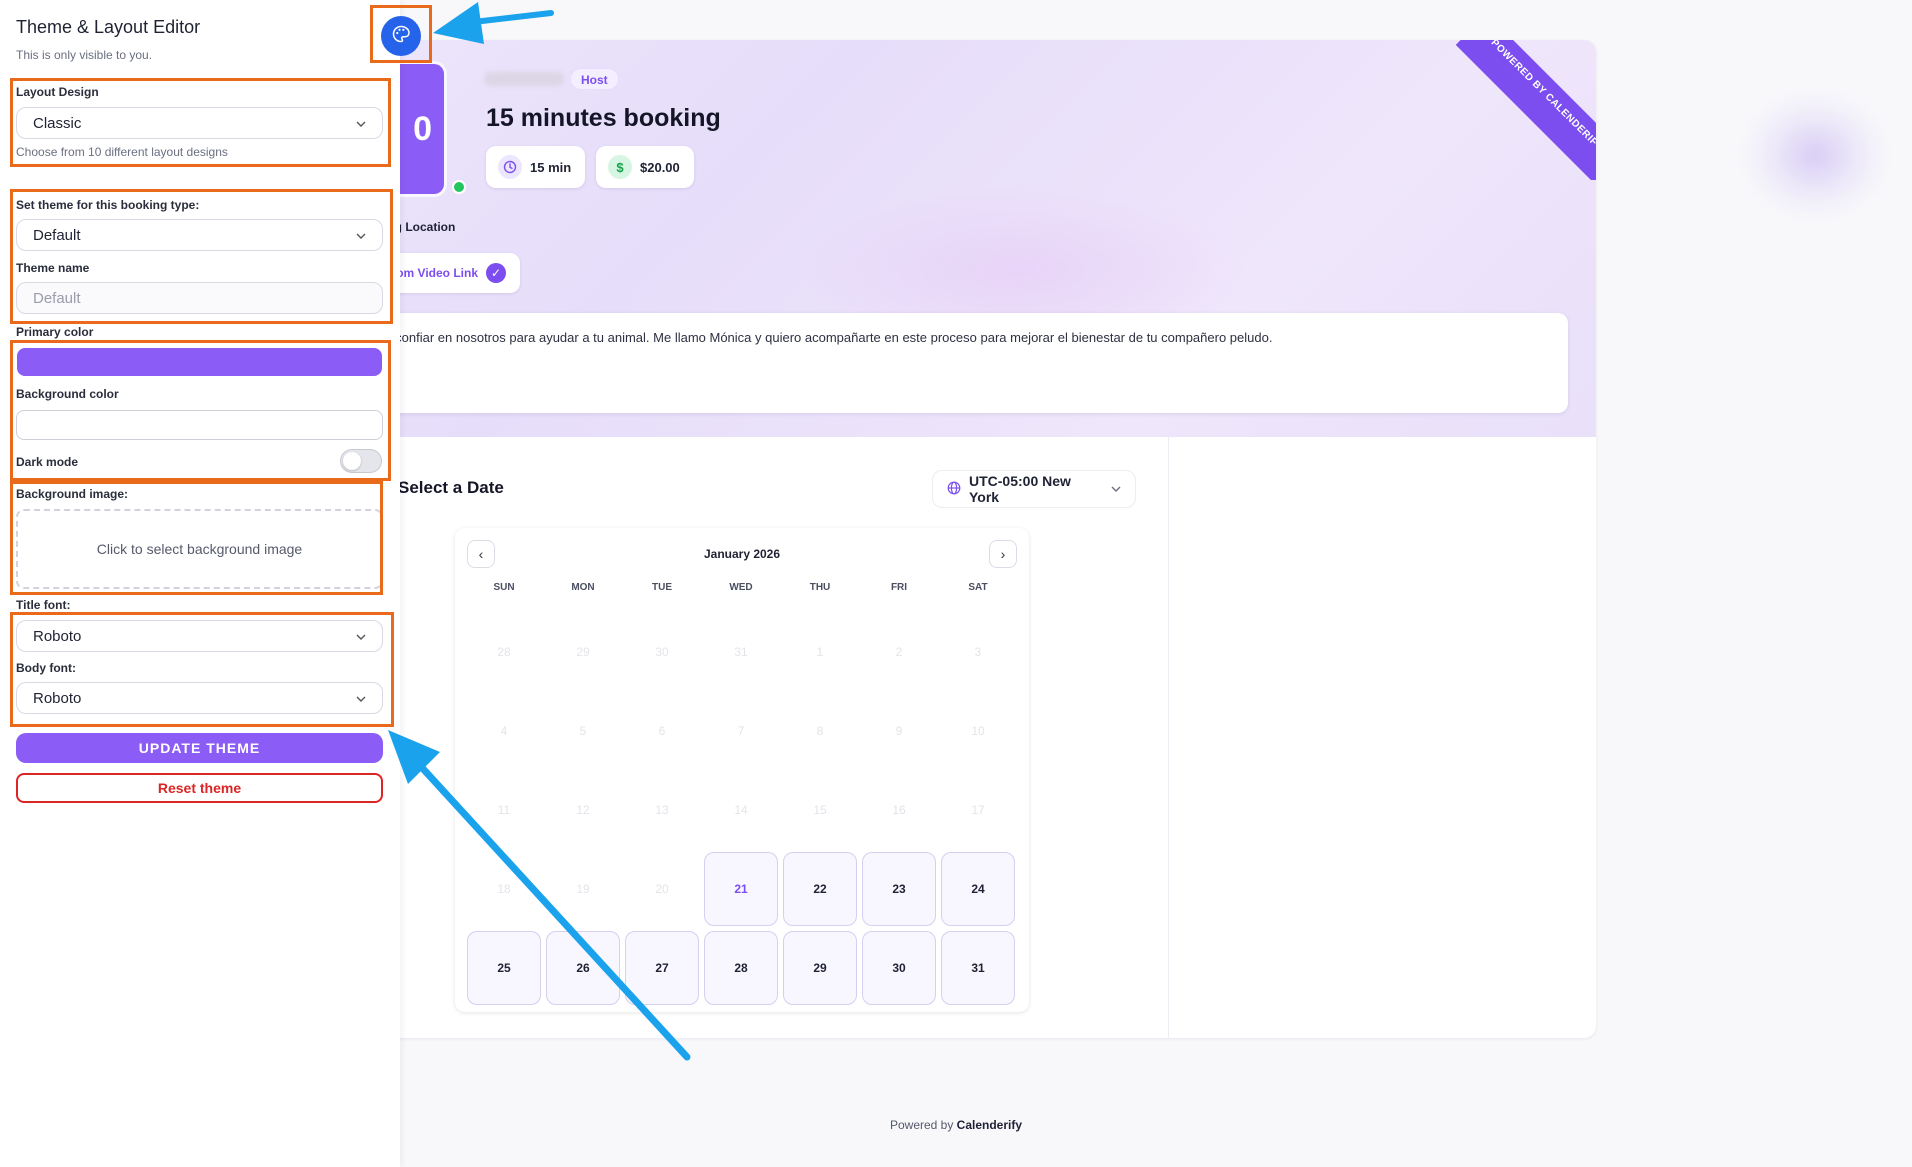 The height and width of the screenshot is (1167, 1912). I want to click on calendar-day-disabled: 7, so click(741, 731).